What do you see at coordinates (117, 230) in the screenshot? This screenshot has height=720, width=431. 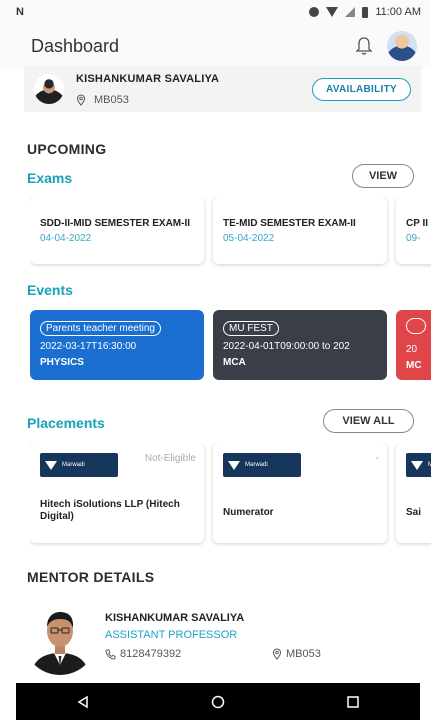 I see `exam-card: SDD-II-MID SEMESTER EXAM-II 04-04-2022` at bounding box center [117, 230].